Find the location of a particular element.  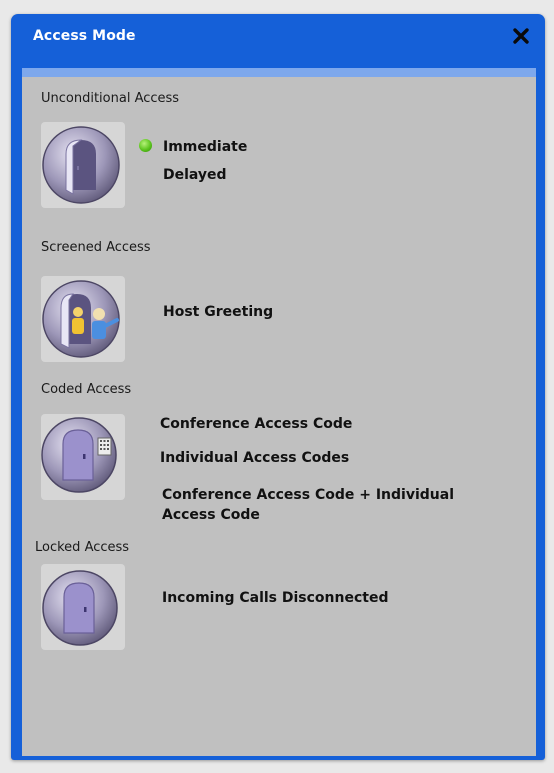

section-label-screened-access: Screened Access is located at coordinates (96, 247).